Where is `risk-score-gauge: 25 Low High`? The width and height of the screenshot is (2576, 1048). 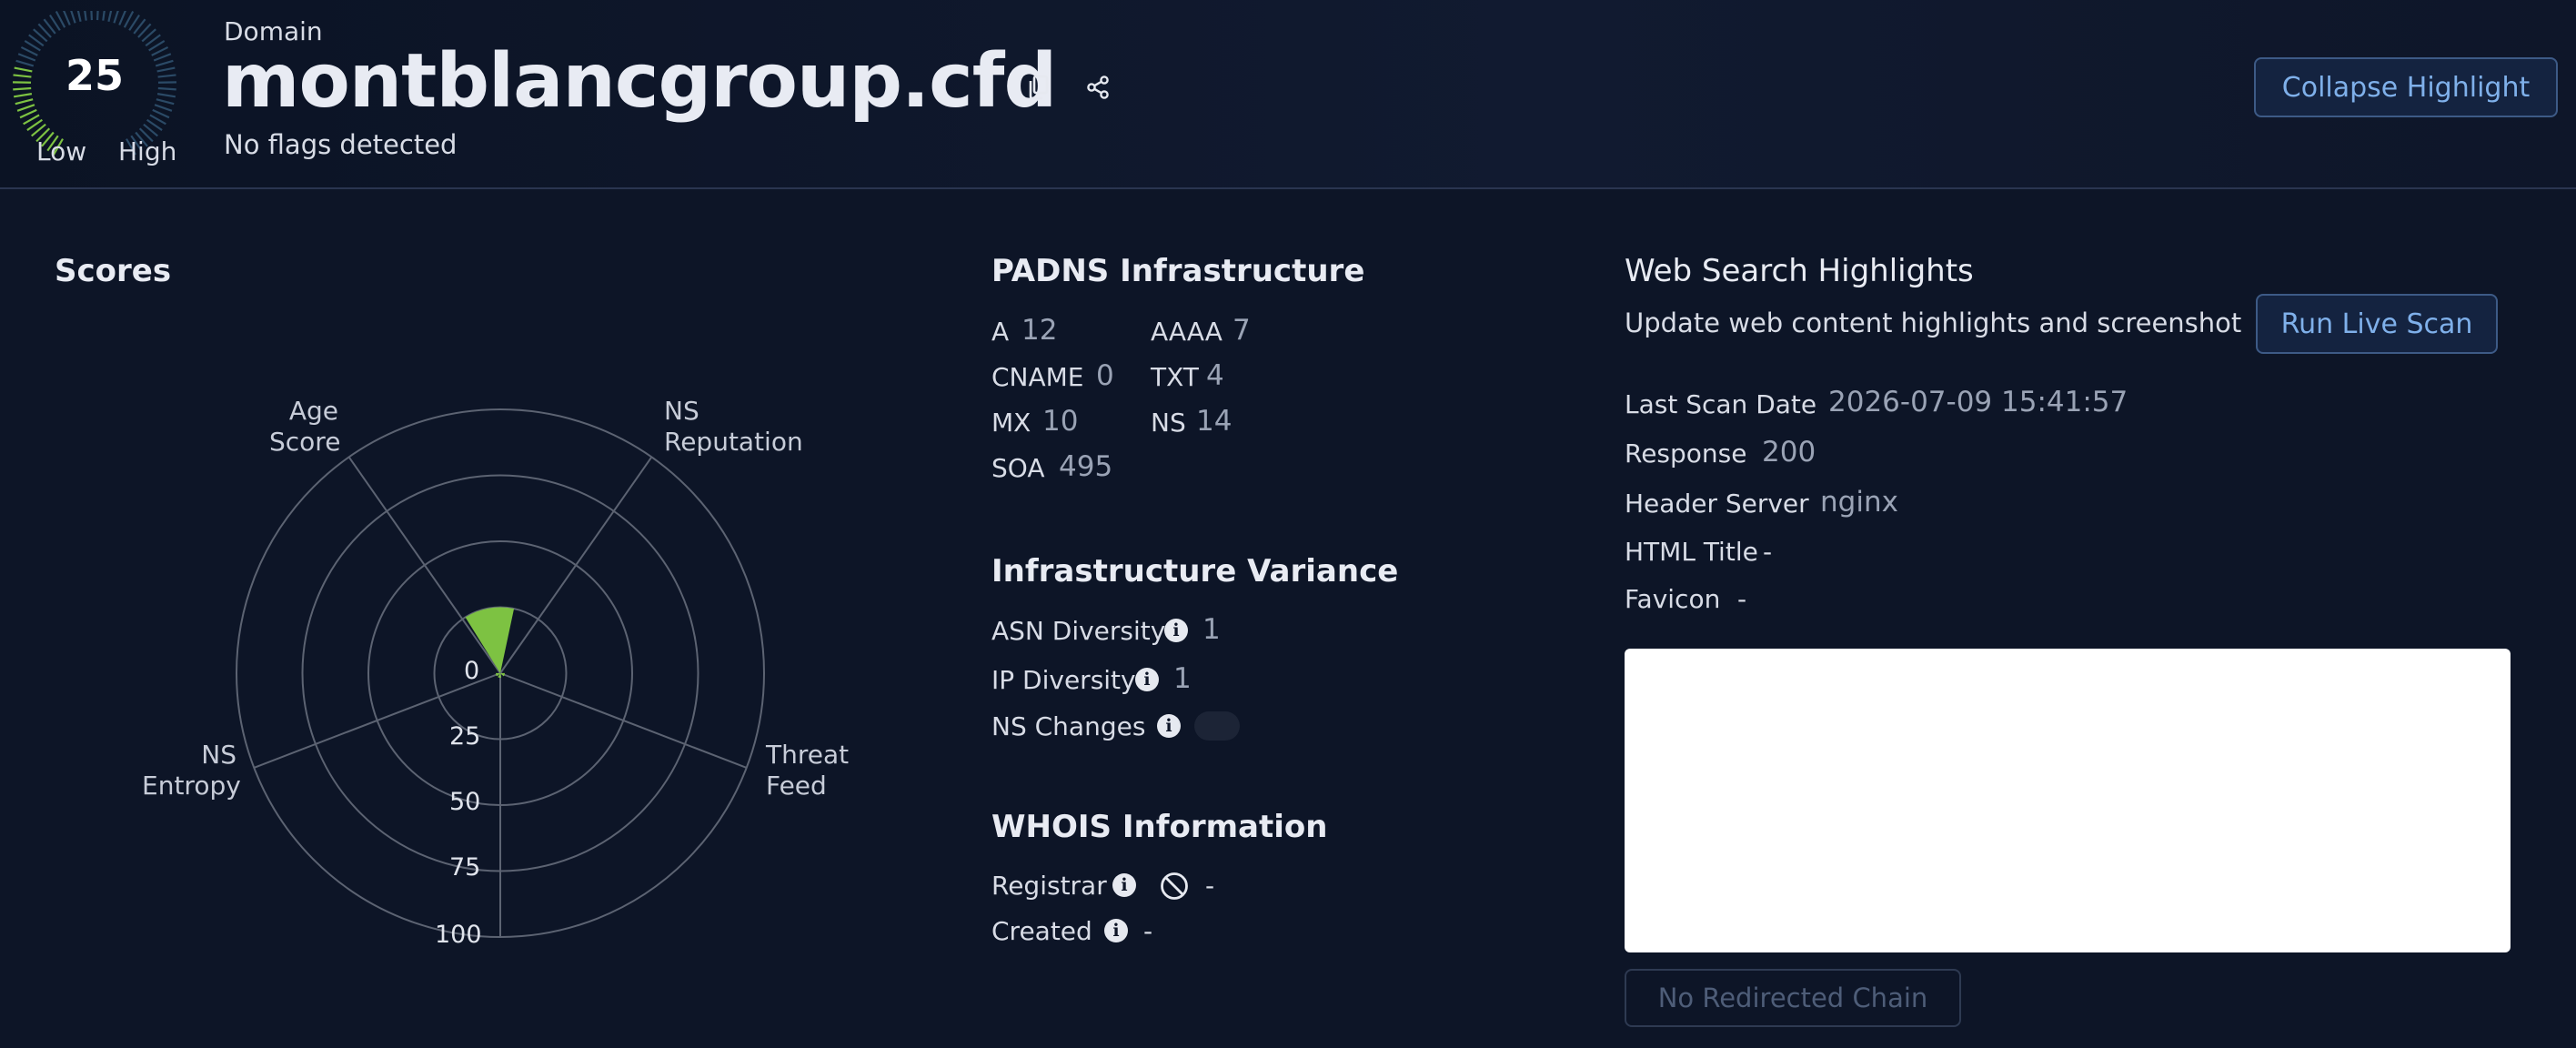 risk-score-gauge: 25 Low High is located at coordinates (94, 84).